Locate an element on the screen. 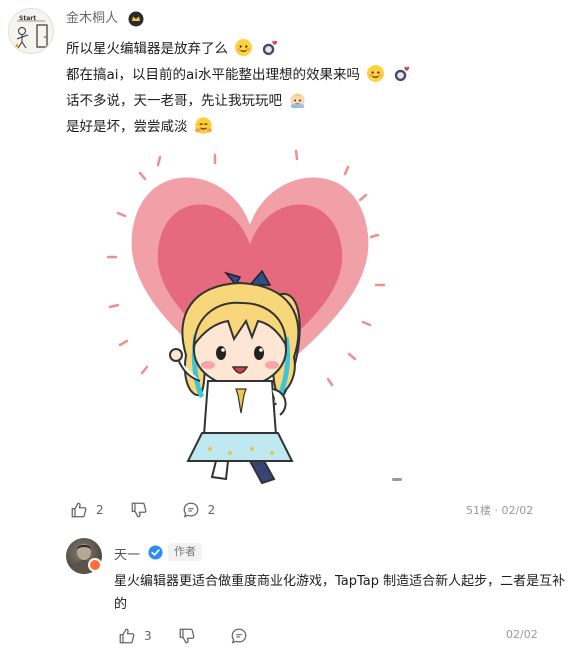  comment-line-text: 话不多说，天一老哥，先让我玩玩吧 is located at coordinates (174, 101).